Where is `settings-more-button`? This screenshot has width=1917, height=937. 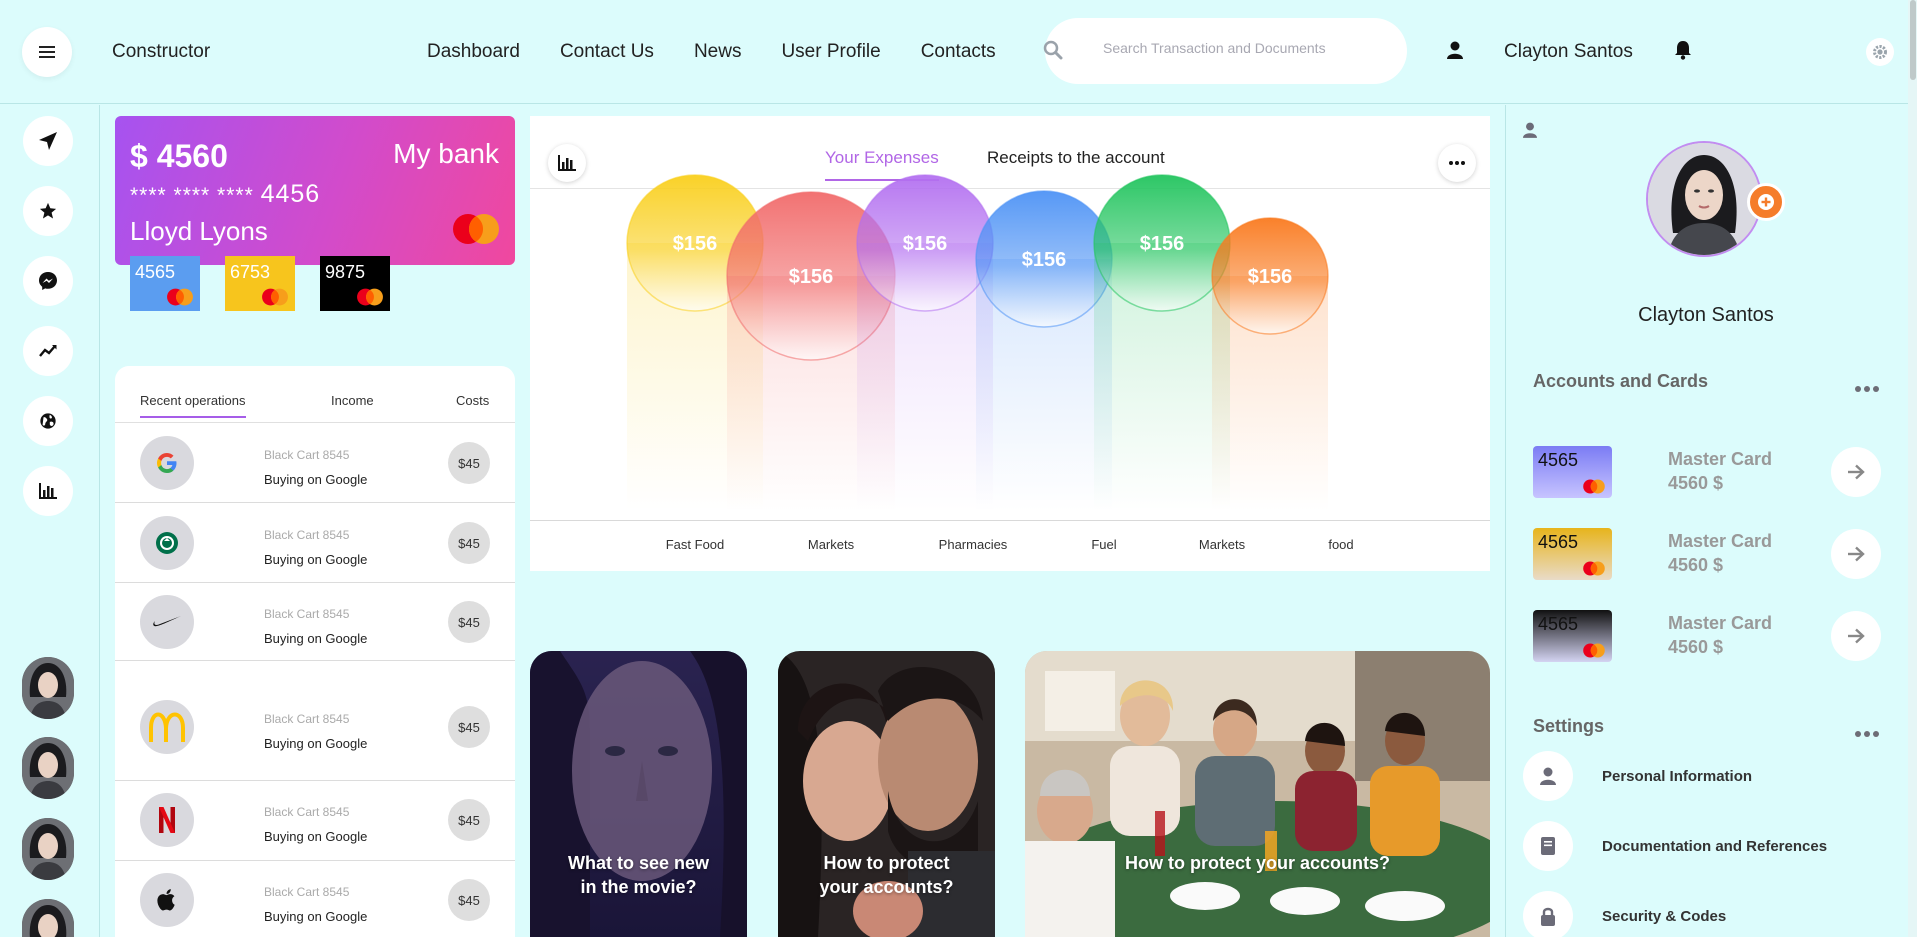
settings-more-button is located at coordinates (1867, 733).